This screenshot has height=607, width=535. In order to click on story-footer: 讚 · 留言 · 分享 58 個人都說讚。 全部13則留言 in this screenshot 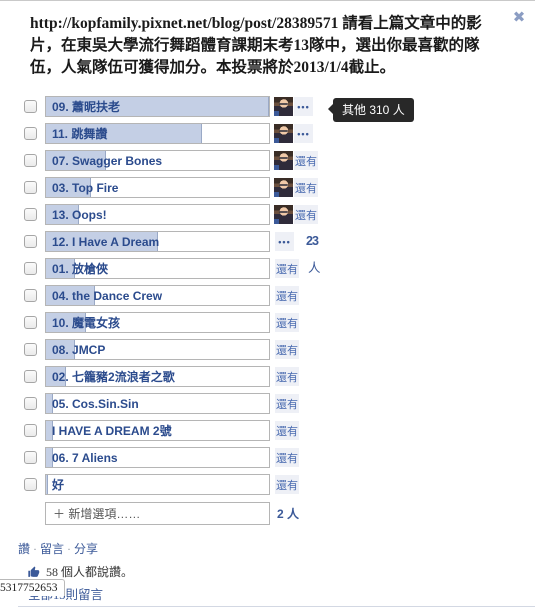, I will do `click(267, 574)`.